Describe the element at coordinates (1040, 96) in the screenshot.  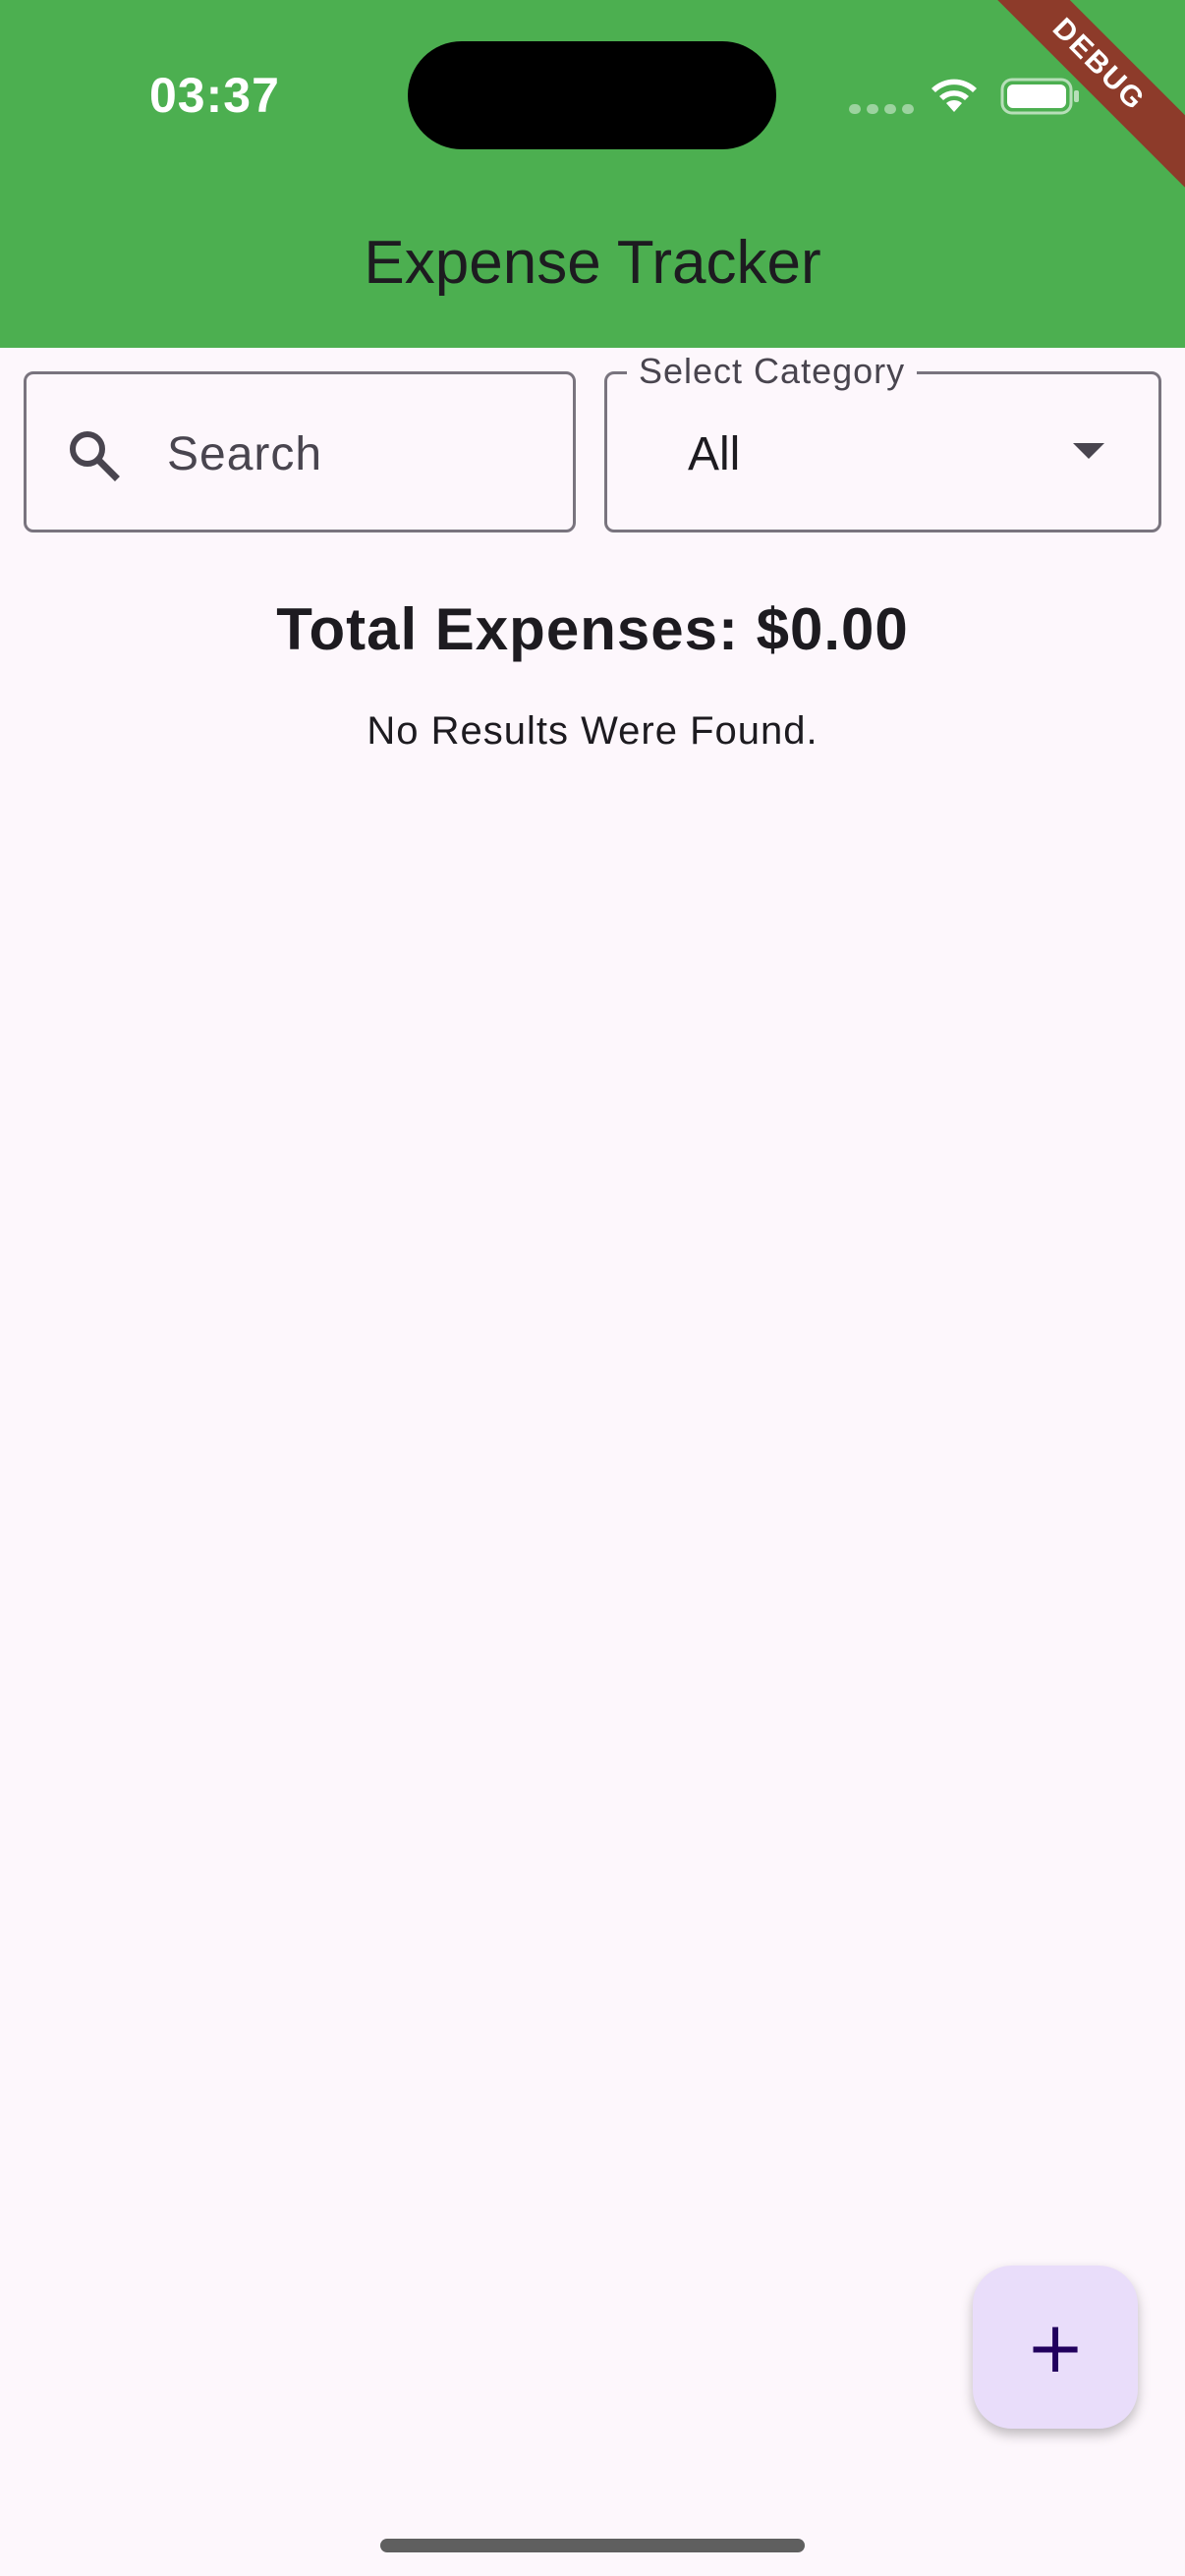
I see `battery-icon` at that location.